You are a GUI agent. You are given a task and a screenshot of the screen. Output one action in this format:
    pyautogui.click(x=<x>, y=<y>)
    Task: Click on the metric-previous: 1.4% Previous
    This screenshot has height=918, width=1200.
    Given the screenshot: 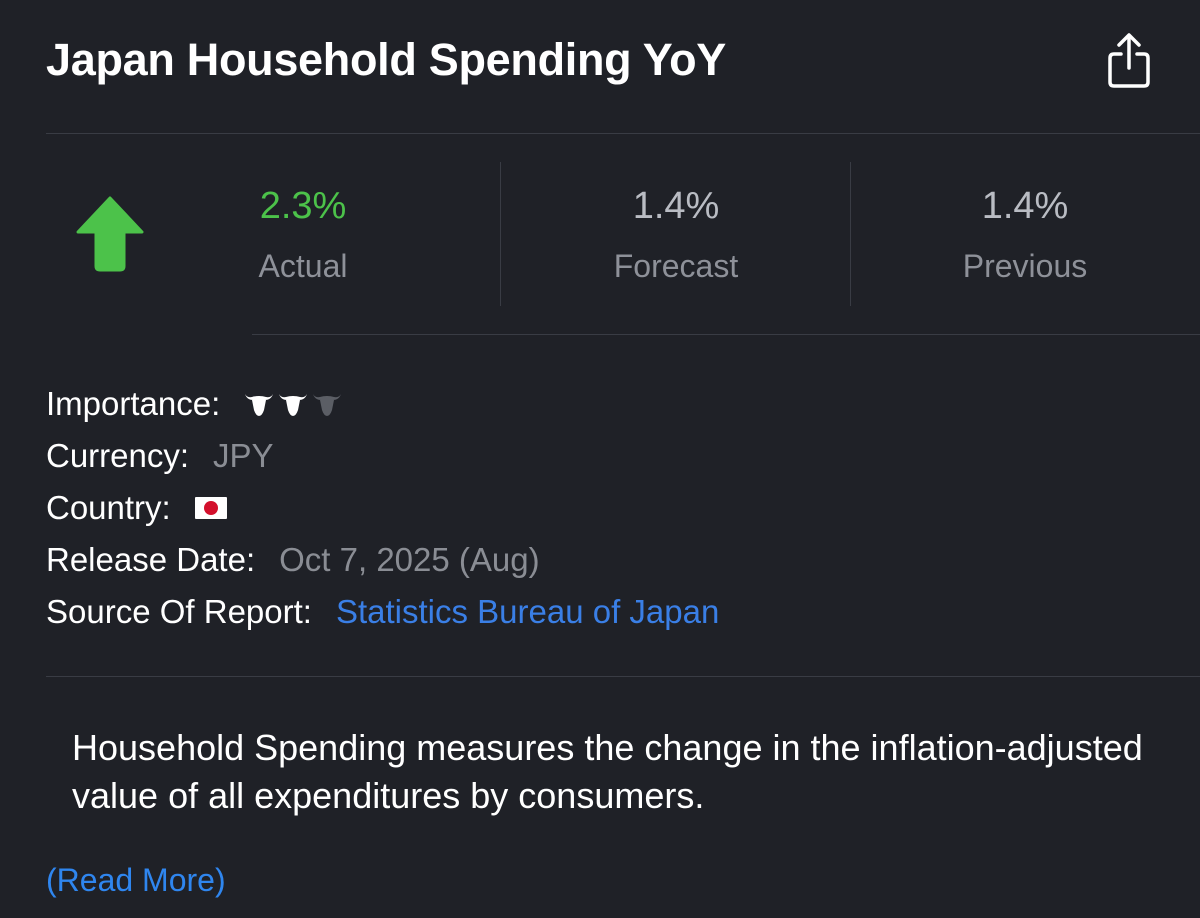 What is the action you would take?
    pyautogui.click(x=1025, y=234)
    